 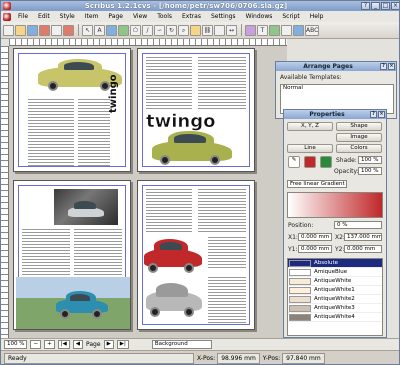 I want to click on next-page-icon: ▶, so click(x=108, y=344).